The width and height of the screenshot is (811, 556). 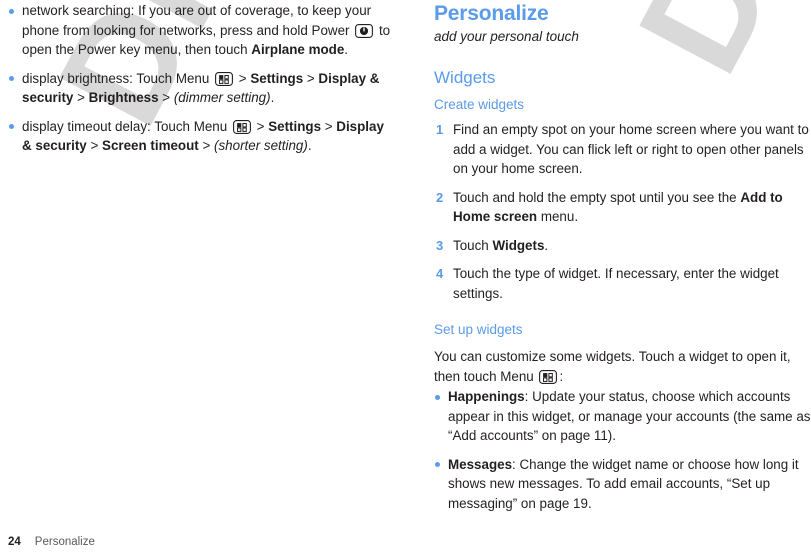 I want to click on happenings-bold-term: Happenings, so click(x=486, y=396).